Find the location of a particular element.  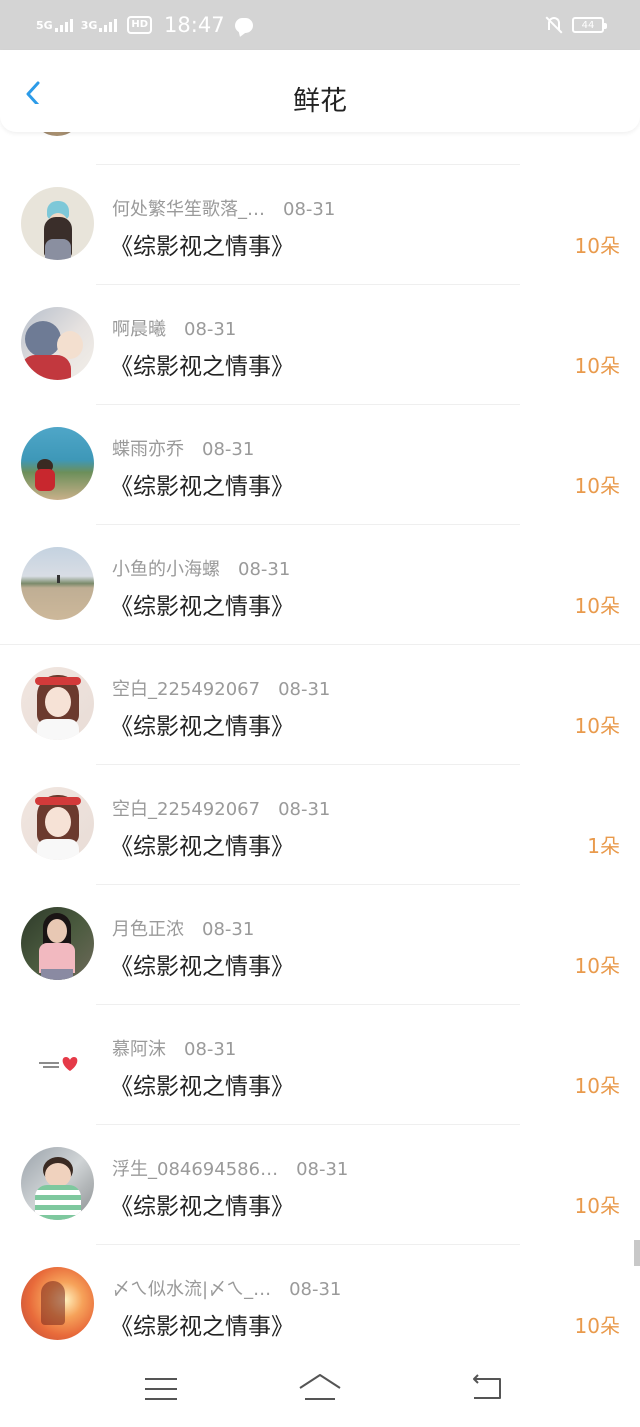

home-icon is located at coordinates (320, 1387).